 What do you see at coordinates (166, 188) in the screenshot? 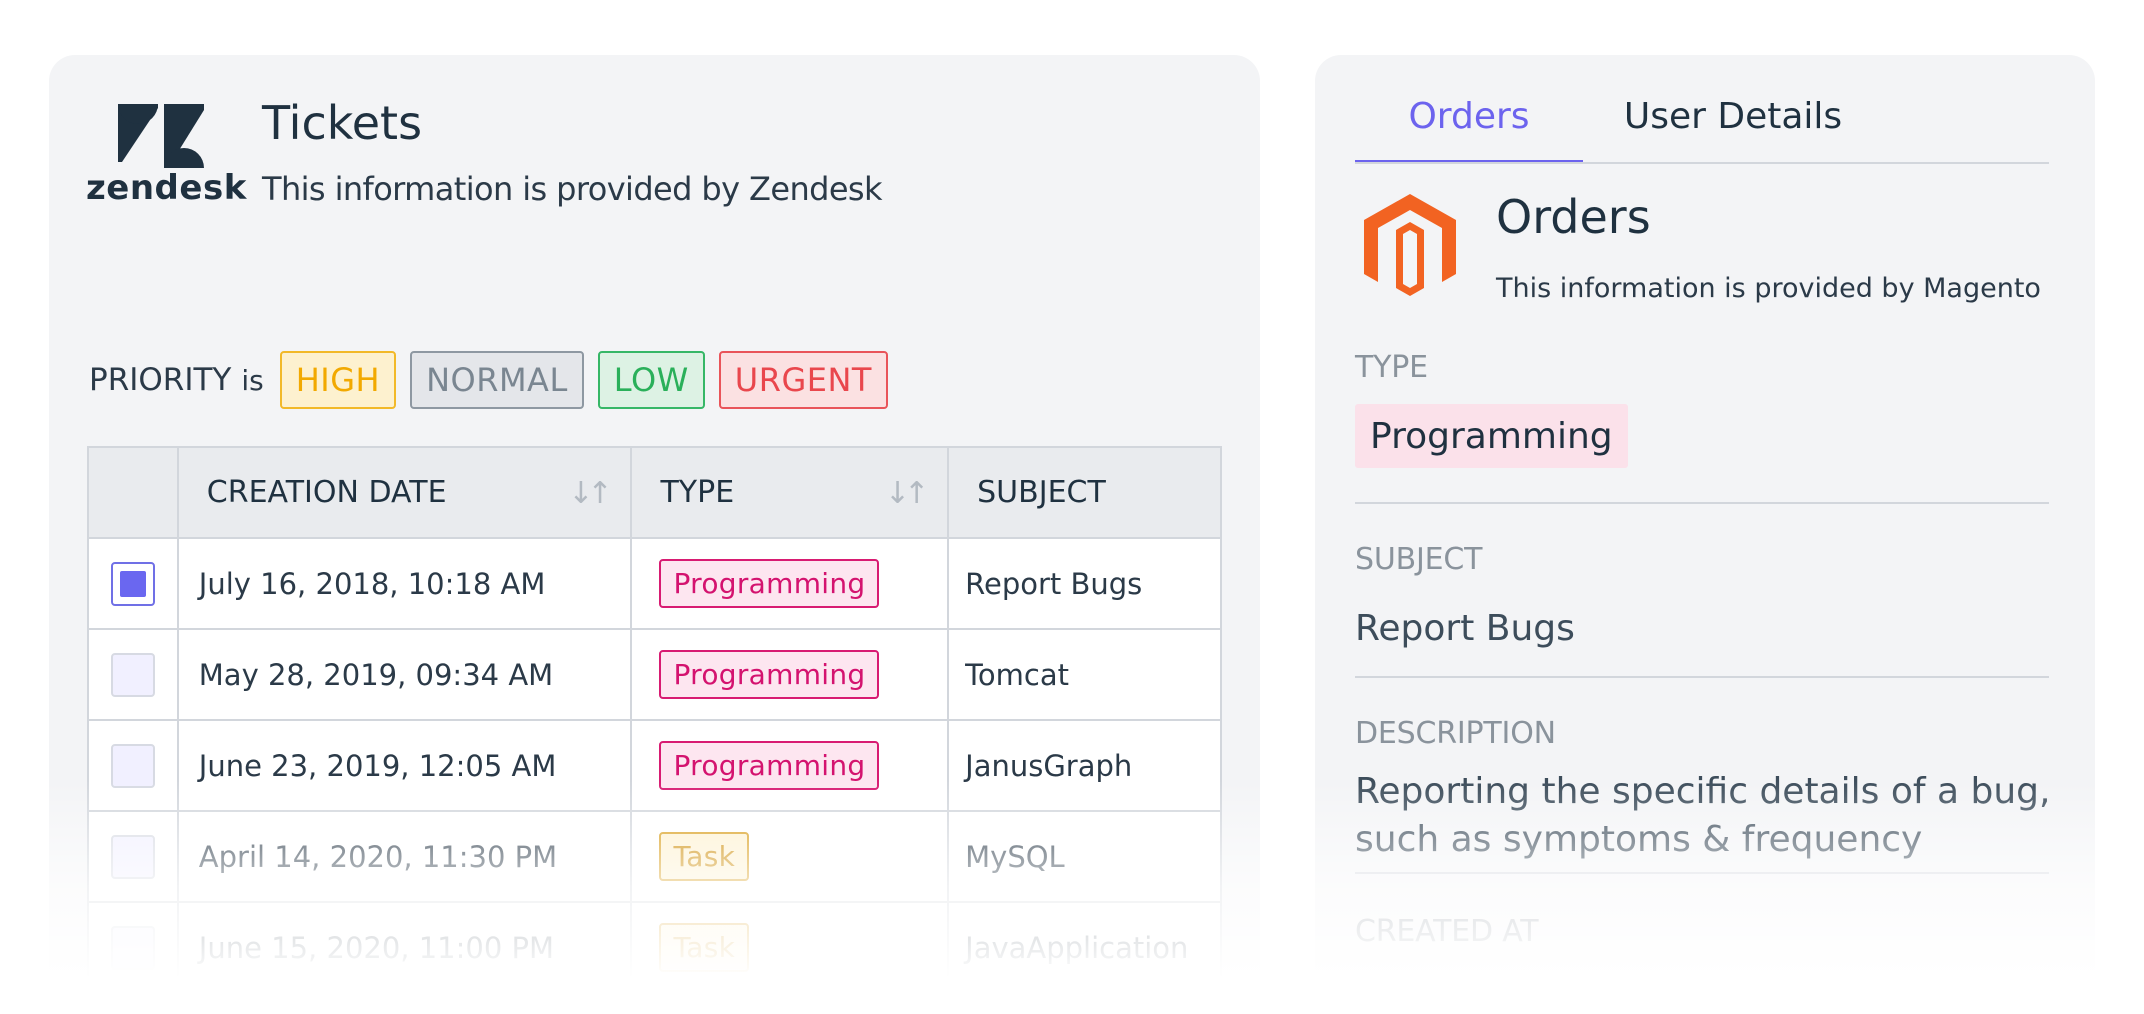
I see `zendesk-wordmark: zendesk` at bounding box center [166, 188].